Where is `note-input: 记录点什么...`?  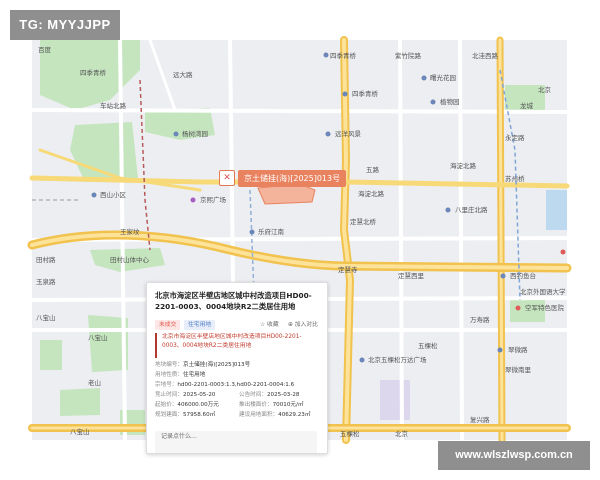
note-input: 记录点什么... is located at coordinates (236, 442).